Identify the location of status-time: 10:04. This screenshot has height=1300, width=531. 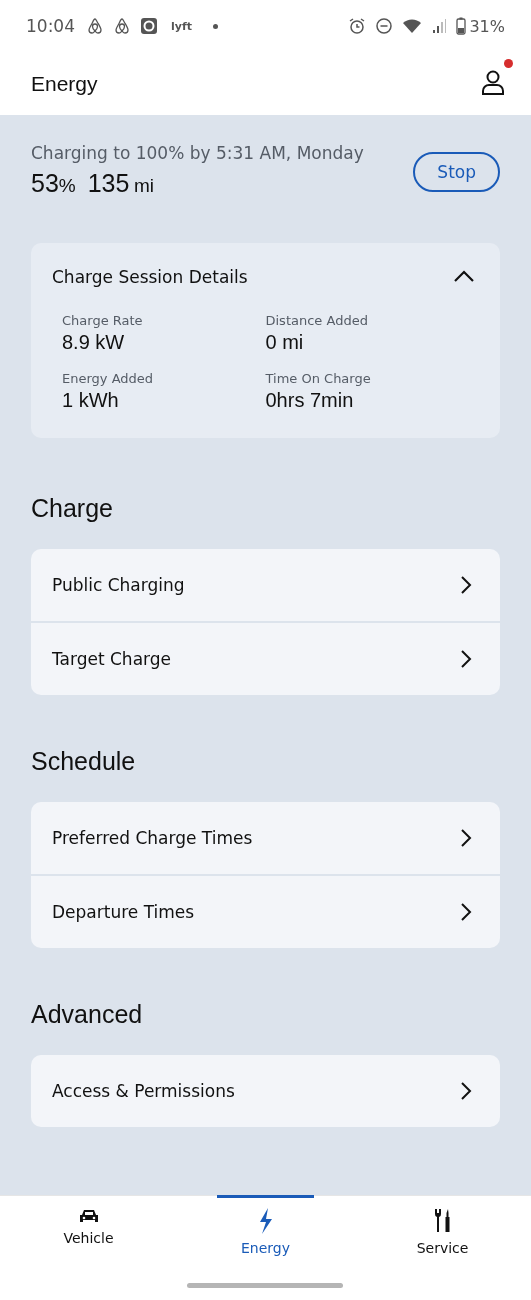
(50, 26).